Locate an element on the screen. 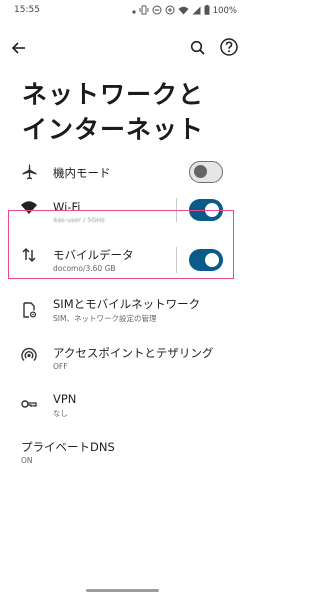 The image size is (320, 600). setting-airplane-mode: 機内モード is located at coordinates (122, 172).